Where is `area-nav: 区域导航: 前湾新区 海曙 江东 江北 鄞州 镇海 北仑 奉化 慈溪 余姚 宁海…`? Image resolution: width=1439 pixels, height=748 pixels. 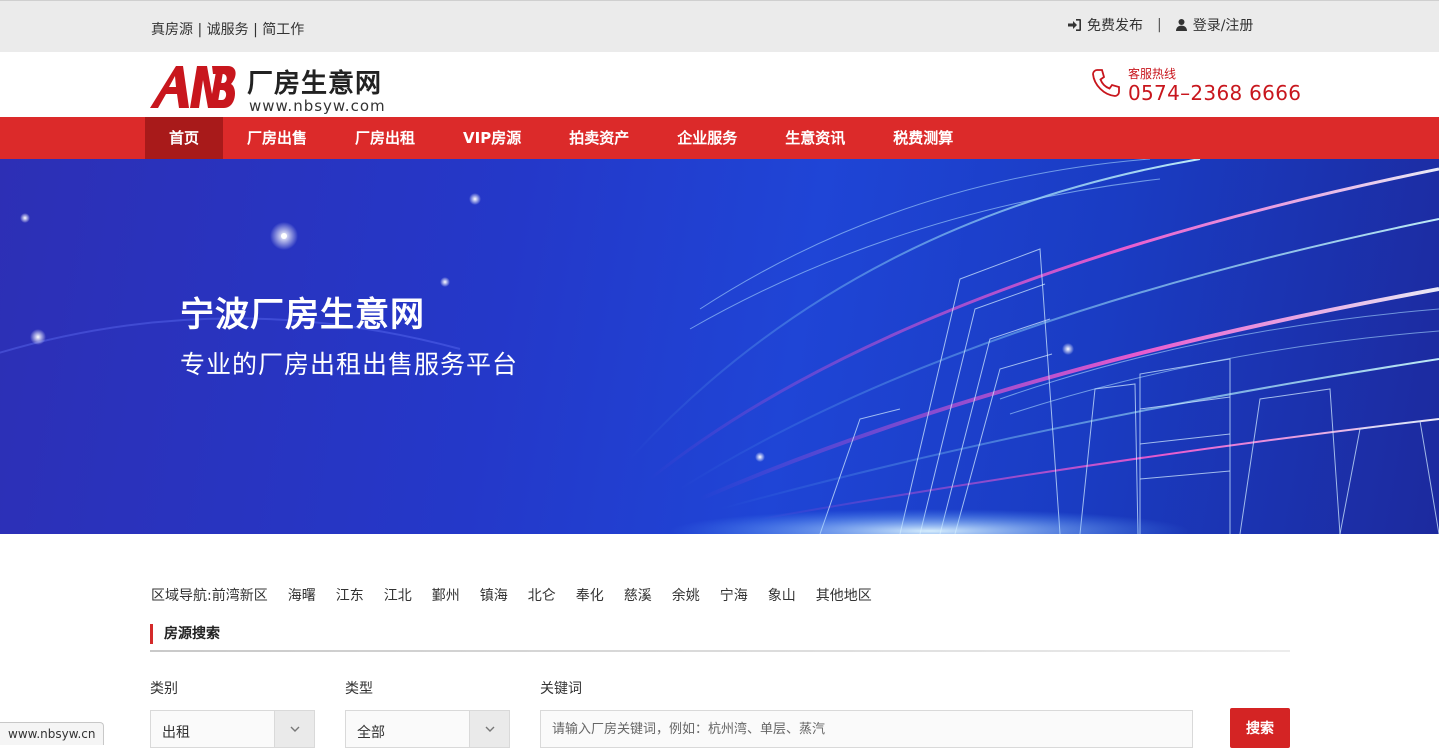 area-nav: 区域导航: 前湾新区 海曙 江东 江北 鄞州 镇海 北仑 奉化 慈溪 余姚 宁海… is located at coordinates (521, 595).